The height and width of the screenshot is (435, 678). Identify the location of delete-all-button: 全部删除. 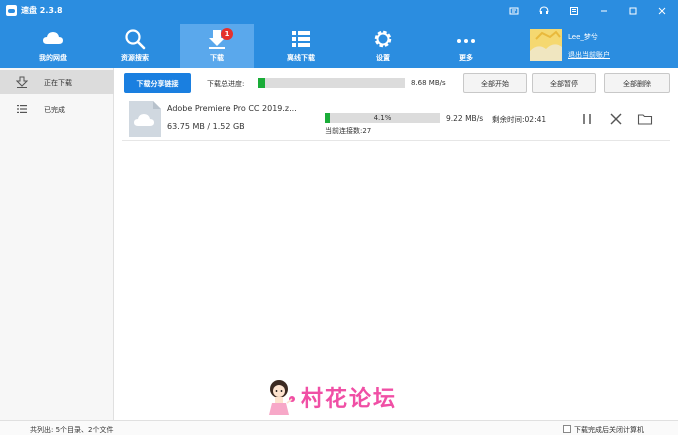
(637, 83).